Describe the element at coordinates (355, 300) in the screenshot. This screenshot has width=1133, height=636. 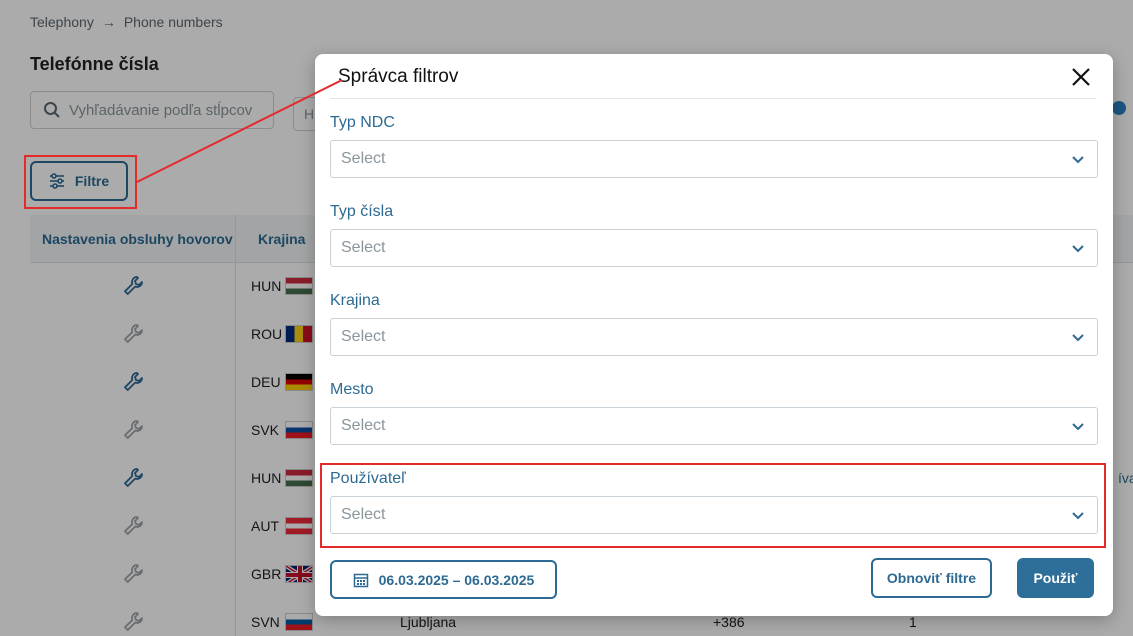
I see `field-label-country: Krajina` at that location.